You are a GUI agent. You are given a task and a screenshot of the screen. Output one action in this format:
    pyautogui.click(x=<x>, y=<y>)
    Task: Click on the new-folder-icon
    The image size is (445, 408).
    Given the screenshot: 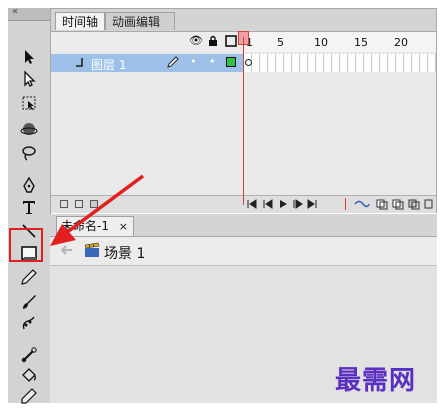 What is the action you would take?
    pyautogui.click(x=79, y=204)
    